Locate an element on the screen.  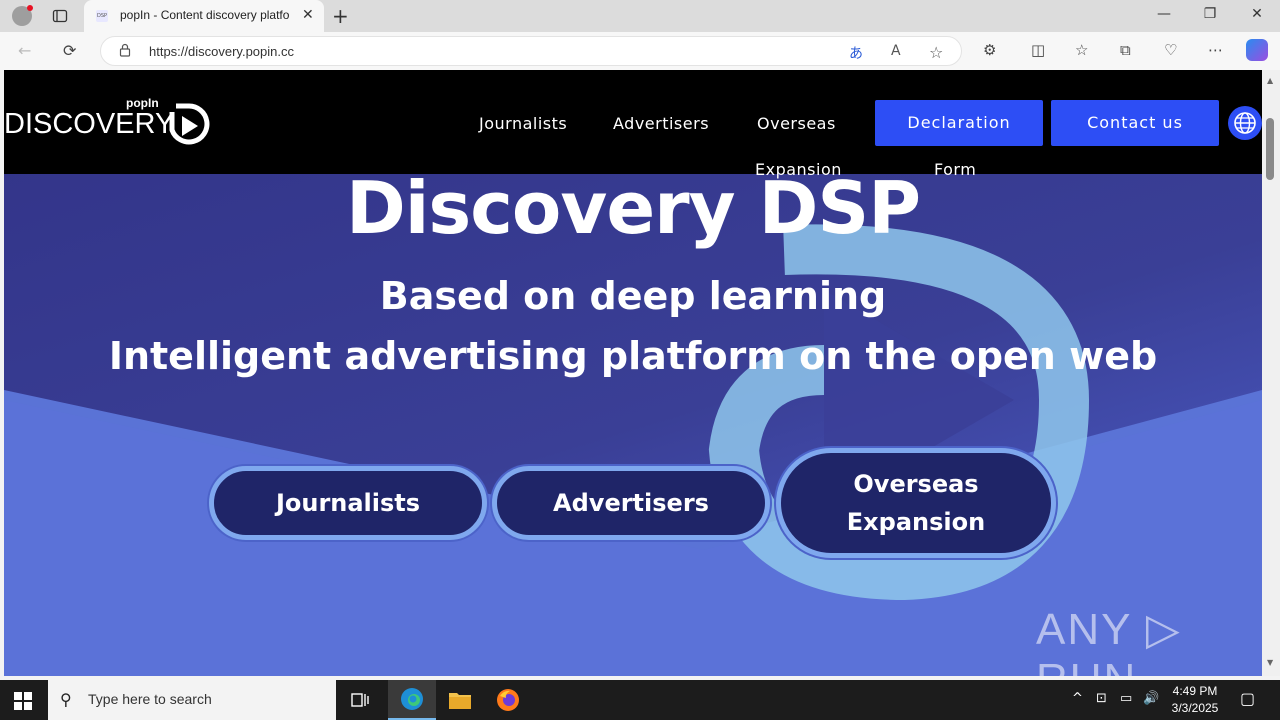
new-tab-icon: + is located at coordinates (340, 16).